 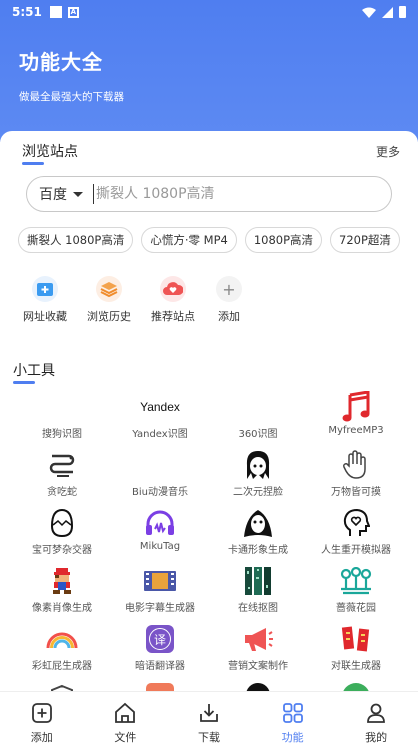 I want to click on tool-couplet: 对联生成器, so click(x=356, y=652).